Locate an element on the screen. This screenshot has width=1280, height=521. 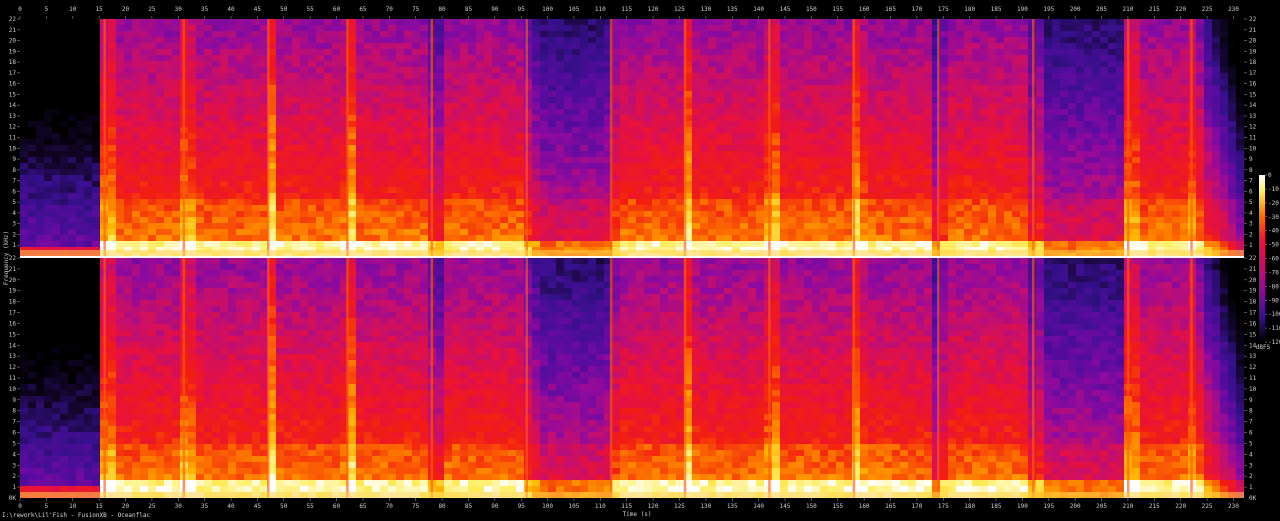
y-tick-label-left: 10 is located at coordinates (13, 389).